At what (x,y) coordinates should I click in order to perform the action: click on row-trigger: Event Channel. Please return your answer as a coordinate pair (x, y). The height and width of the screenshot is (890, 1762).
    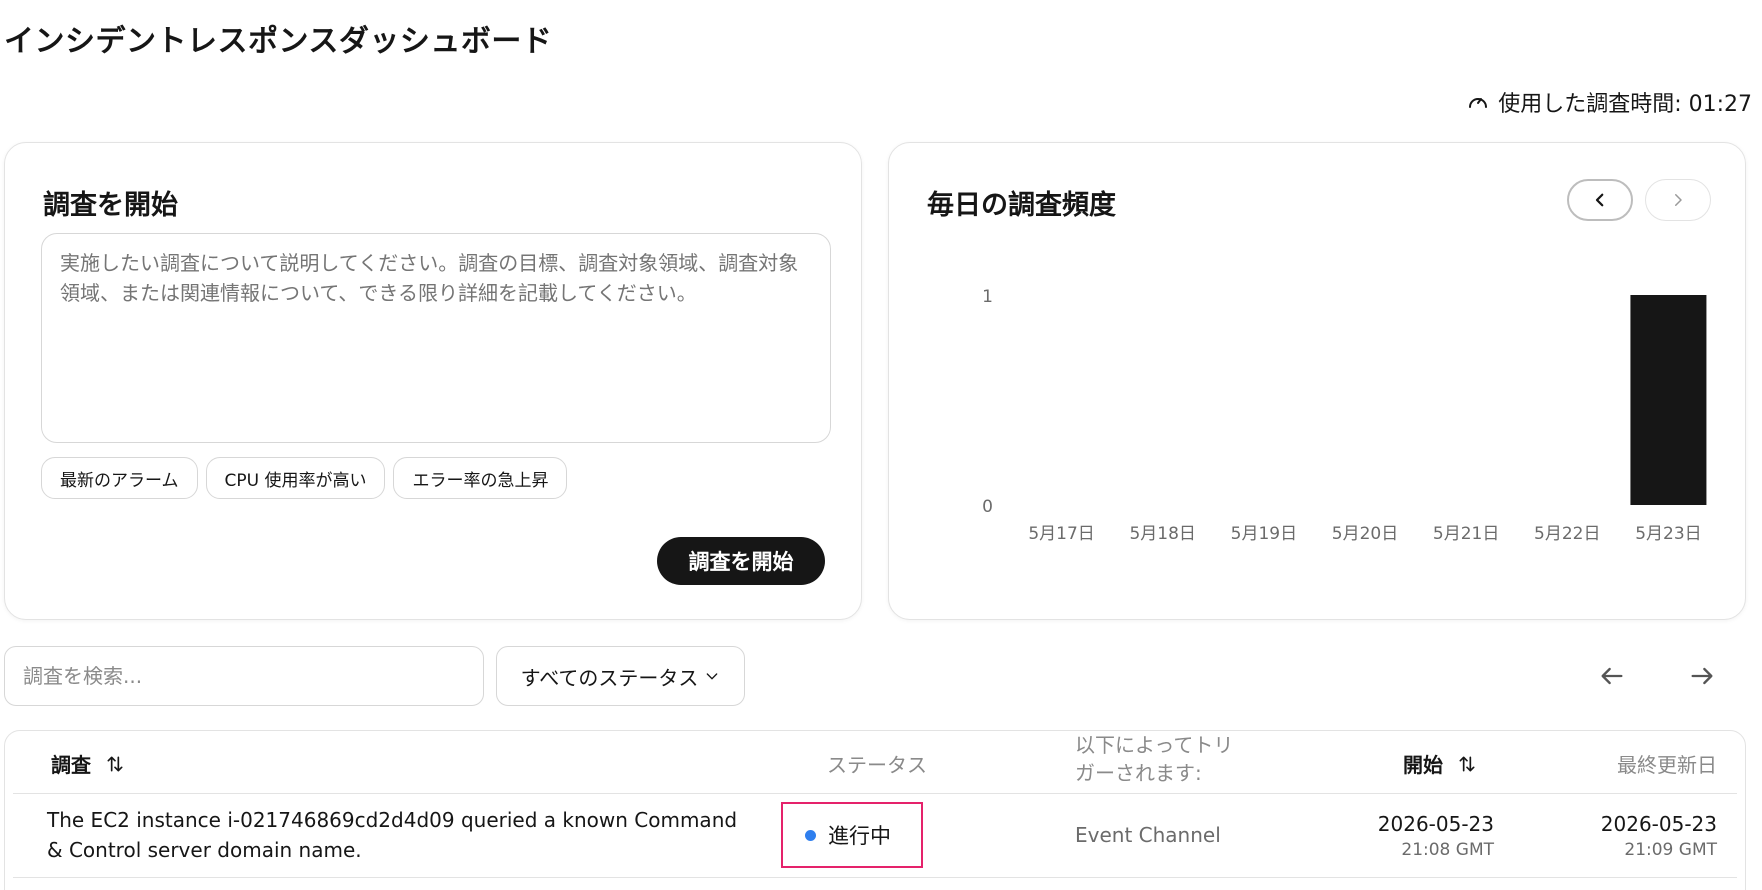
    Looking at the image, I should click on (1148, 835).